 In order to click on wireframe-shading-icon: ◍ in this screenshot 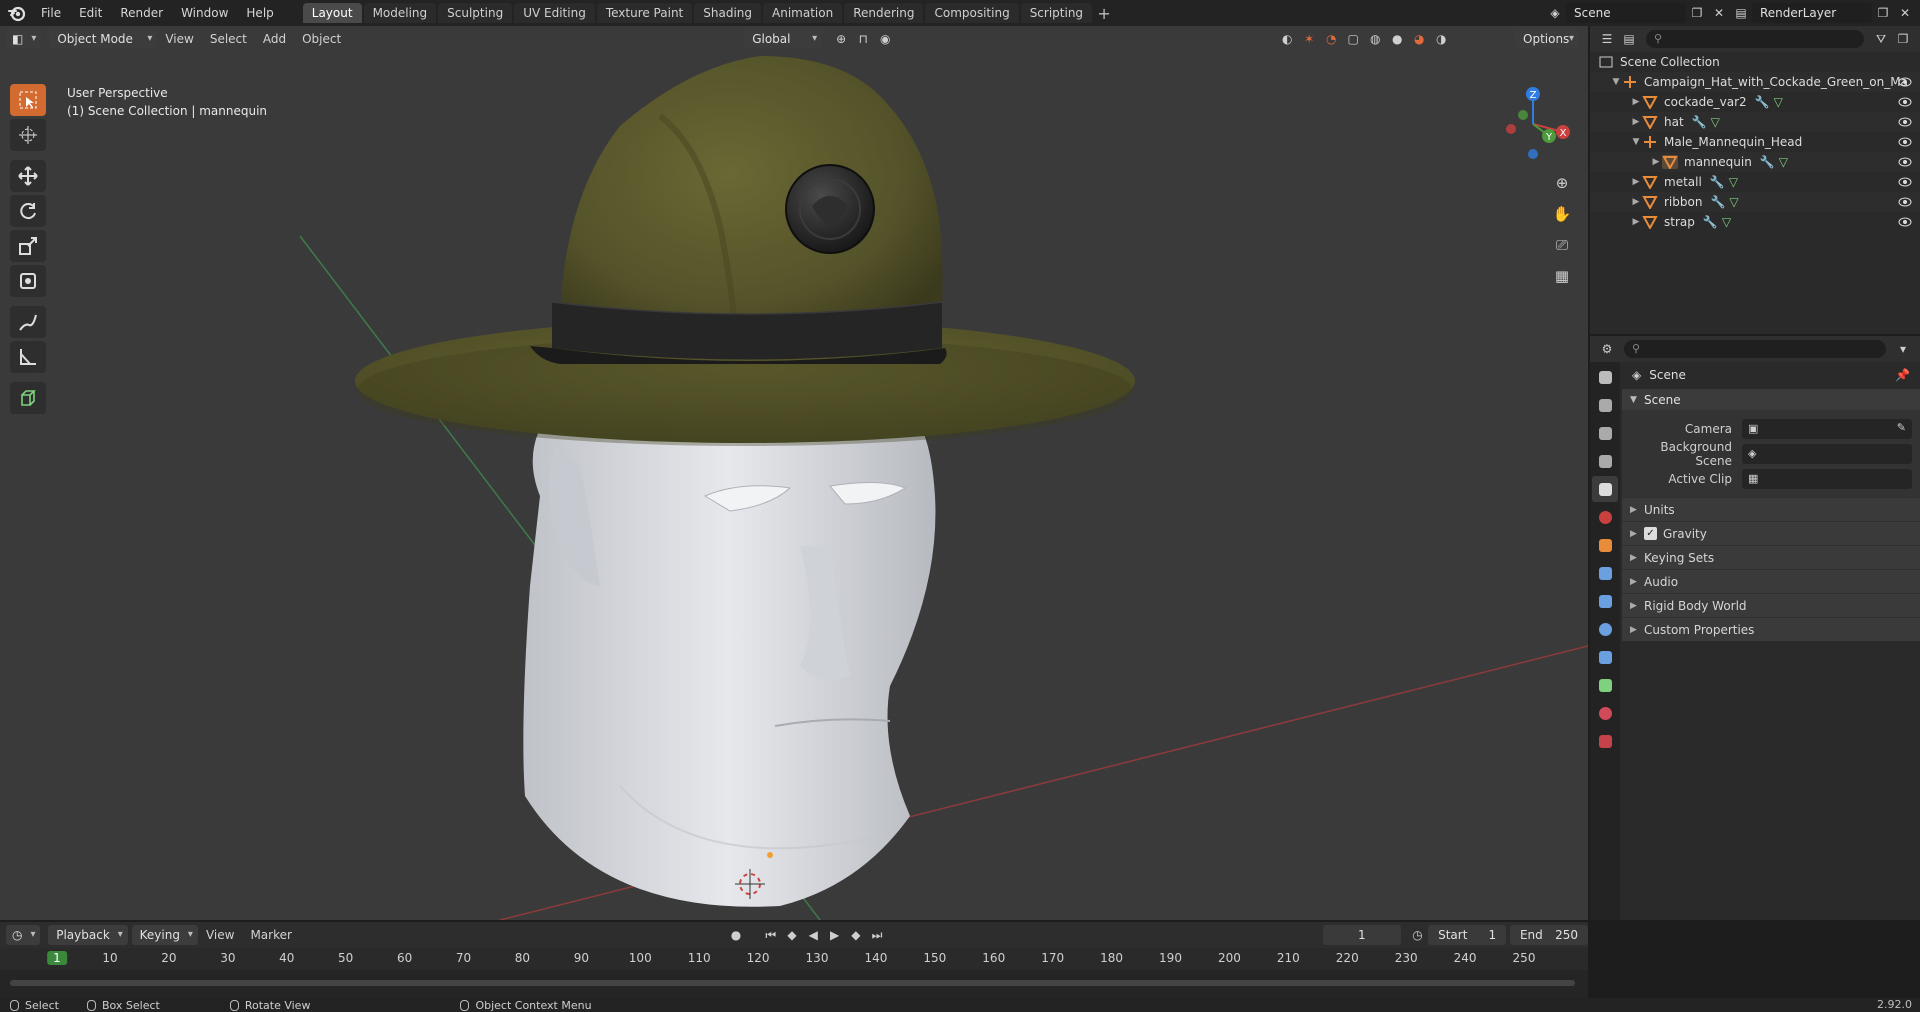, I will do `click(1375, 39)`.